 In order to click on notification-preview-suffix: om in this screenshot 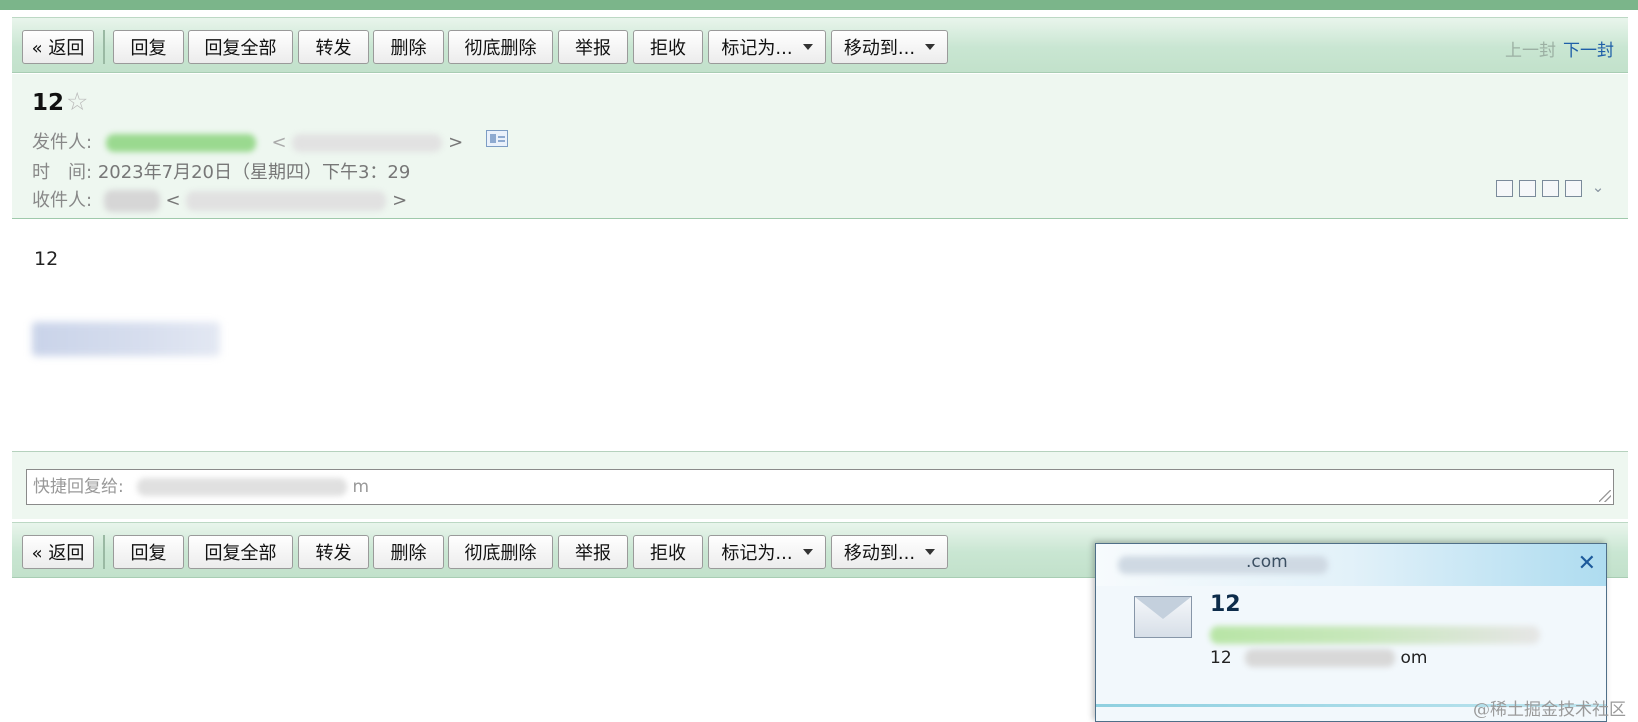, I will do `click(1414, 658)`.